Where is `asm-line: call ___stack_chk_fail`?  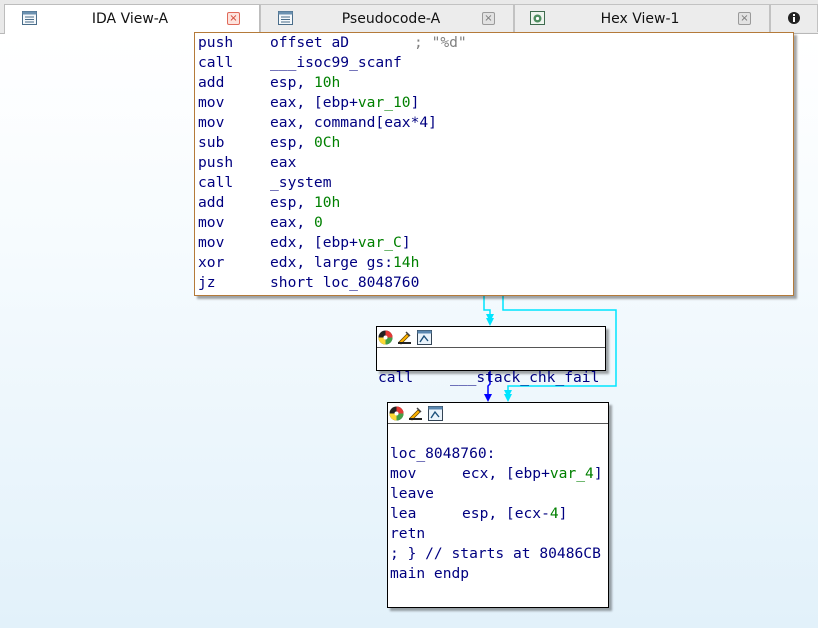
asm-line: call ___stack_chk_fail is located at coordinates (488, 367).